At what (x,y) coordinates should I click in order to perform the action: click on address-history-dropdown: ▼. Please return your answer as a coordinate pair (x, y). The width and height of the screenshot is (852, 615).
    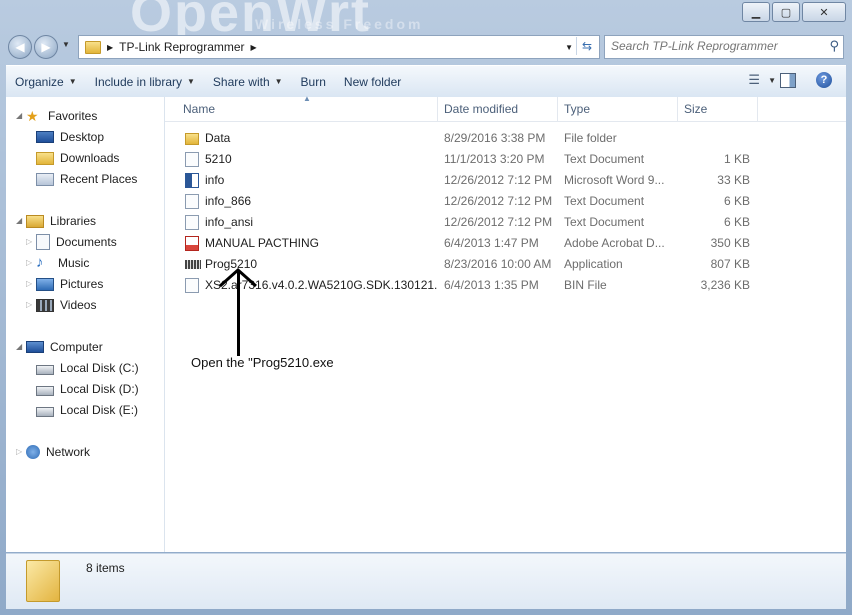
    Looking at the image, I should click on (569, 47).